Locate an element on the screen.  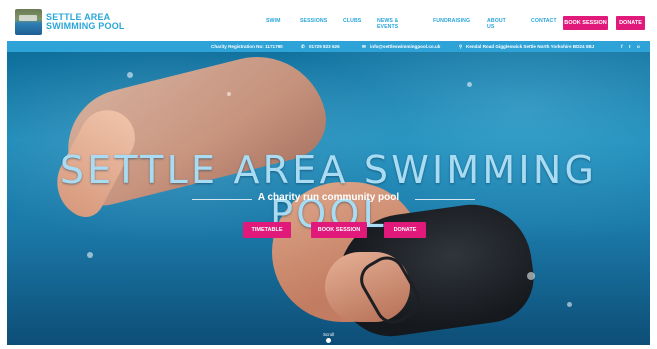
scroll-indicator: Scroll is located at coordinates (328, 337).